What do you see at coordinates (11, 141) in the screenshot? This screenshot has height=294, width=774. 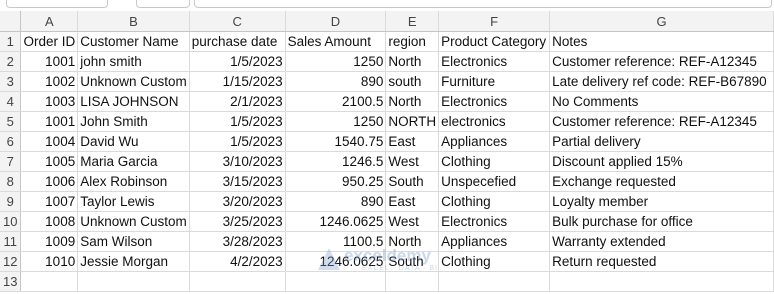 I see `row-header: 6` at bounding box center [11, 141].